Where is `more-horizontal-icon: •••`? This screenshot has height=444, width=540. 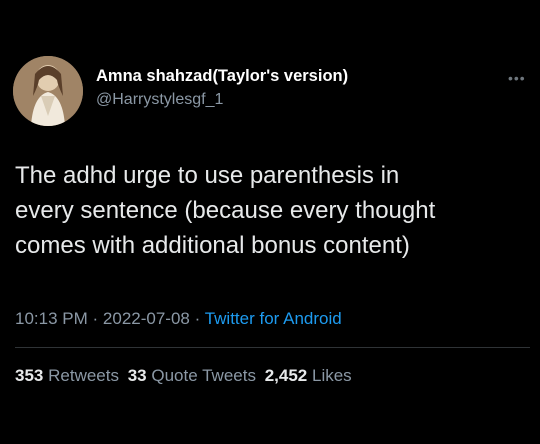
more-horizontal-icon: ••• is located at coordinates (517, 78).